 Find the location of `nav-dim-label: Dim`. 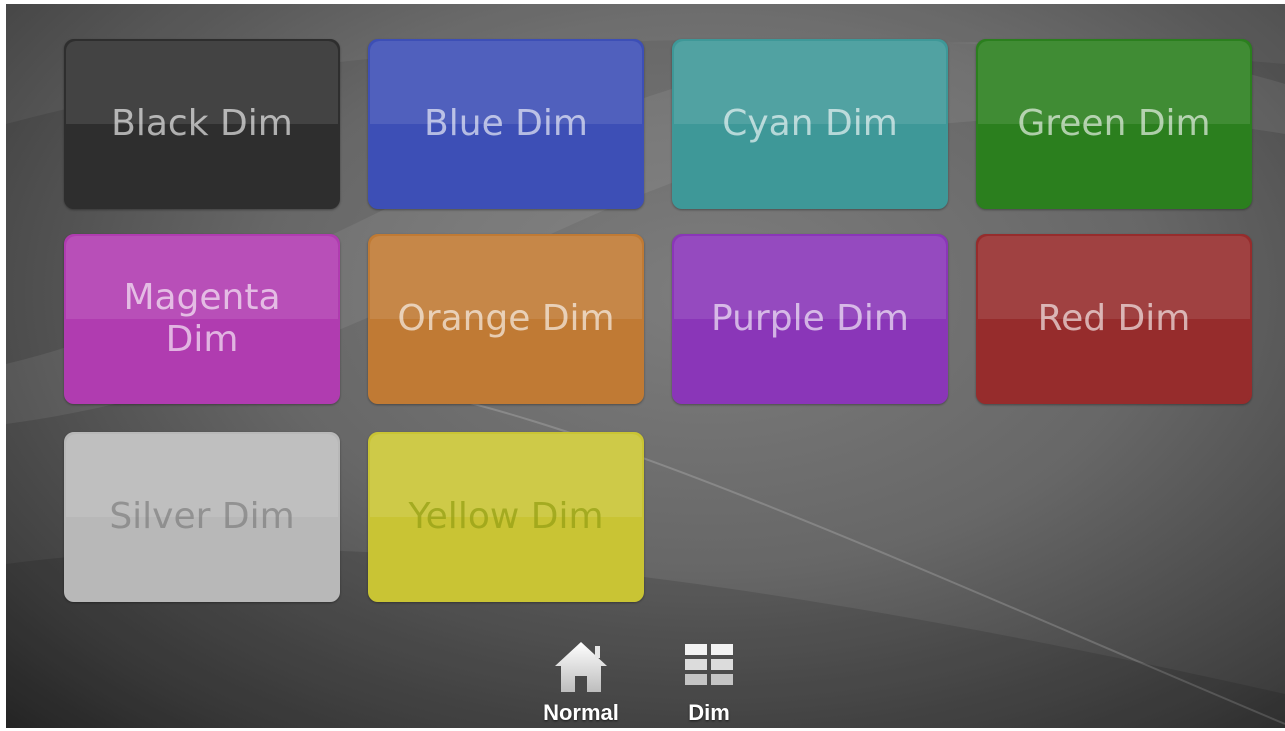

nav-dim-label: Dim is located at coordinates (709, 712).